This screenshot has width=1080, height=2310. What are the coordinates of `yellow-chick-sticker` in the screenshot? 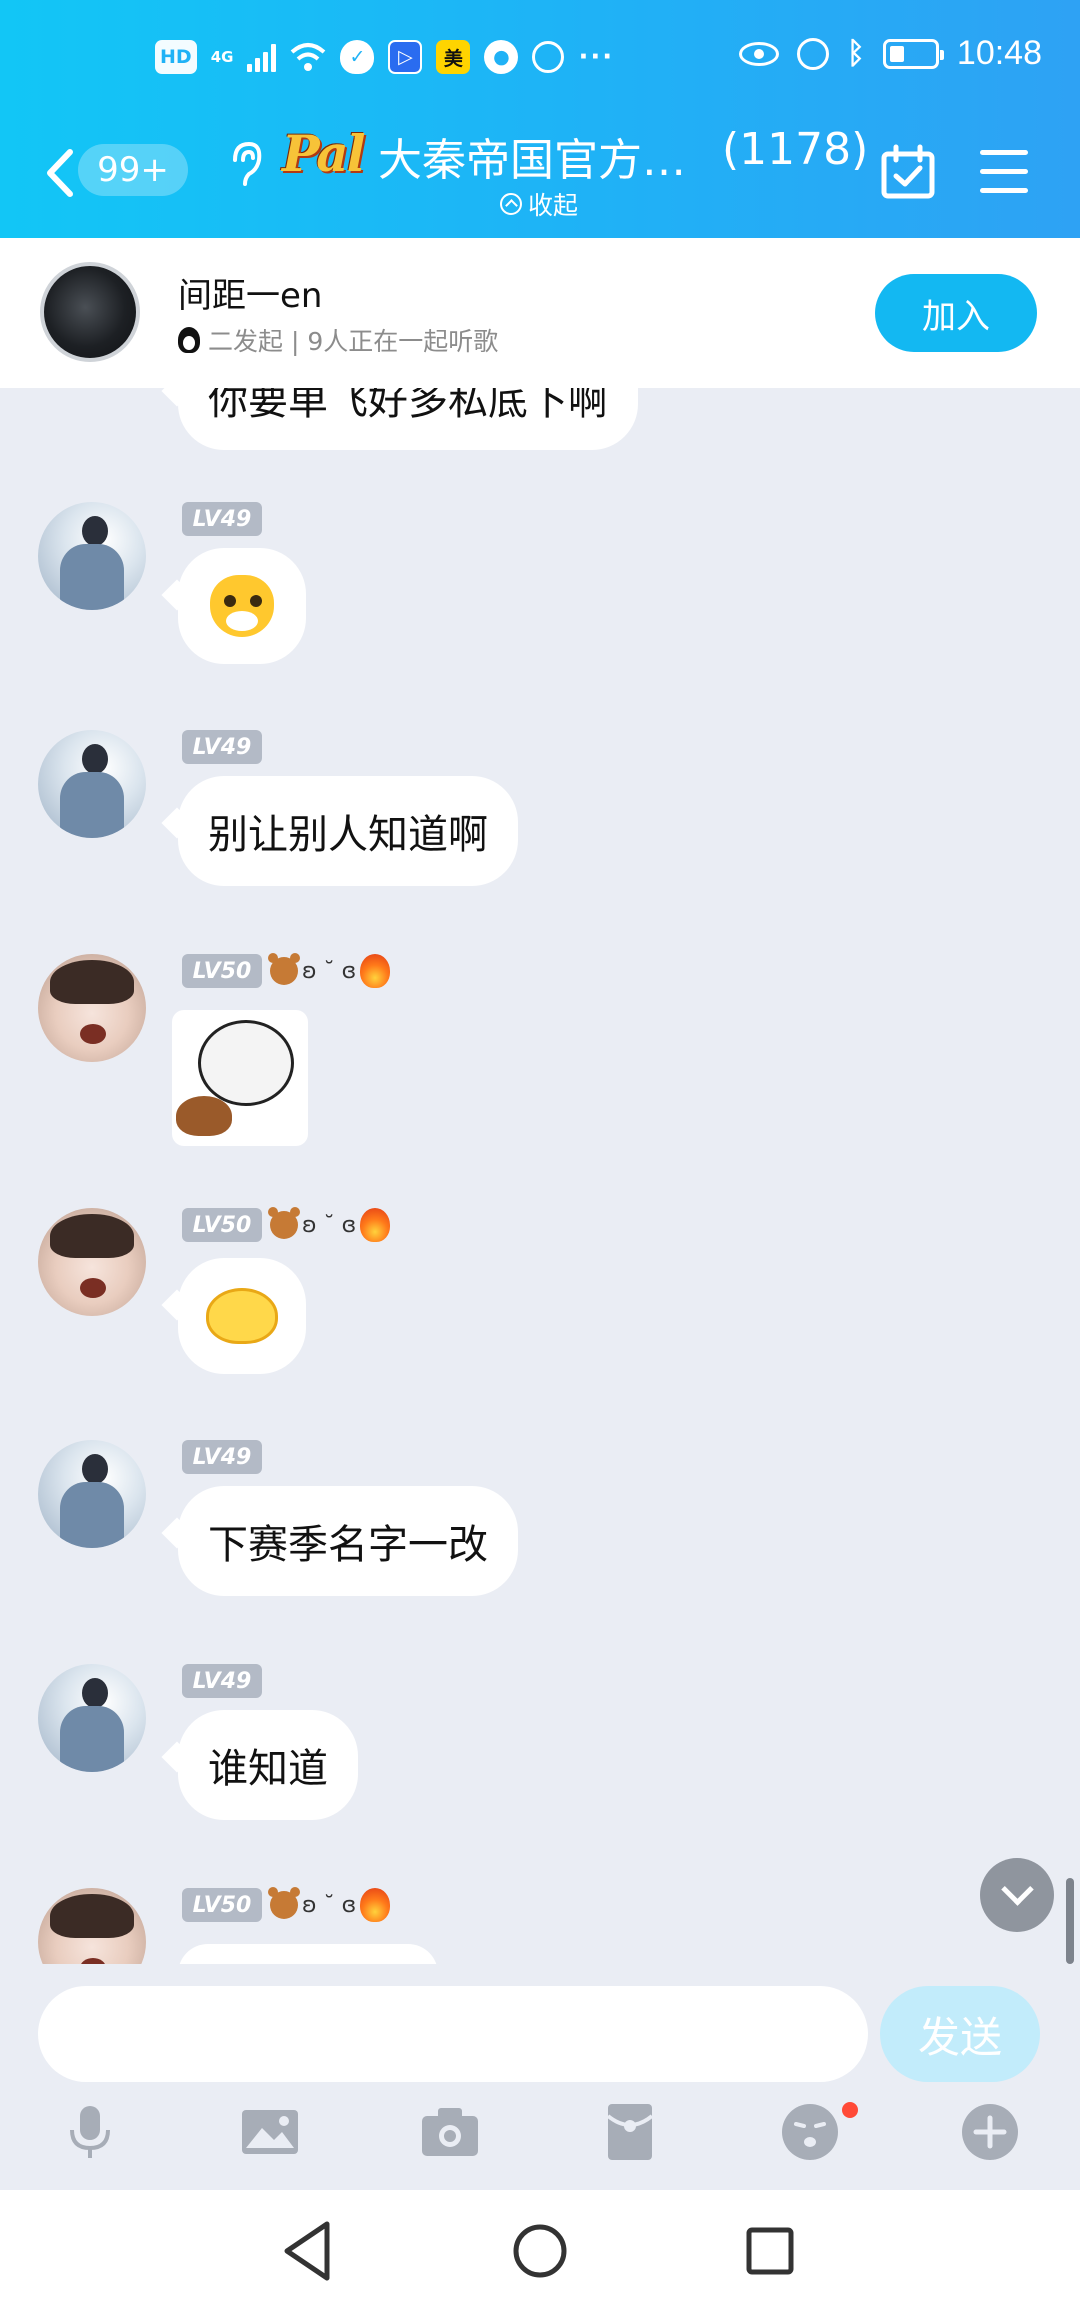 It's located at (242, 1316).